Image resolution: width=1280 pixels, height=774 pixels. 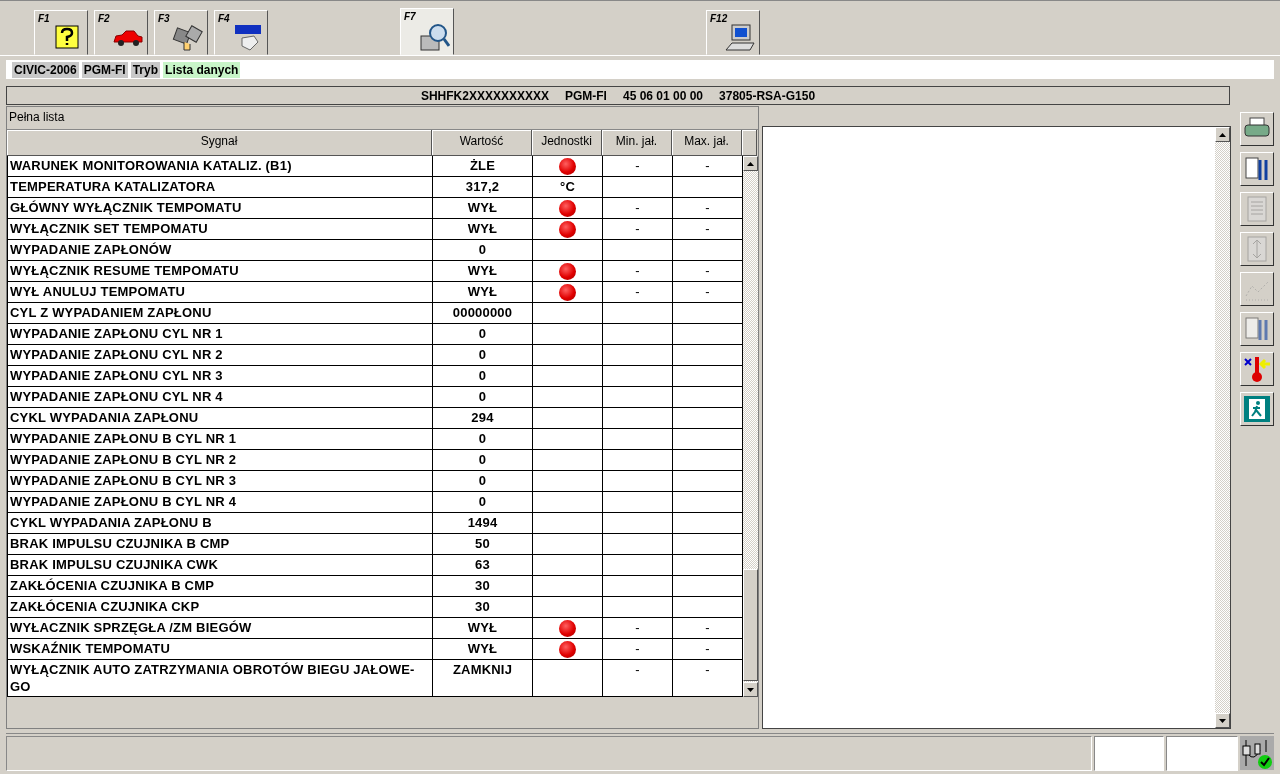 I want to click on value-cell: 317,2, so click(x=483, y=187).